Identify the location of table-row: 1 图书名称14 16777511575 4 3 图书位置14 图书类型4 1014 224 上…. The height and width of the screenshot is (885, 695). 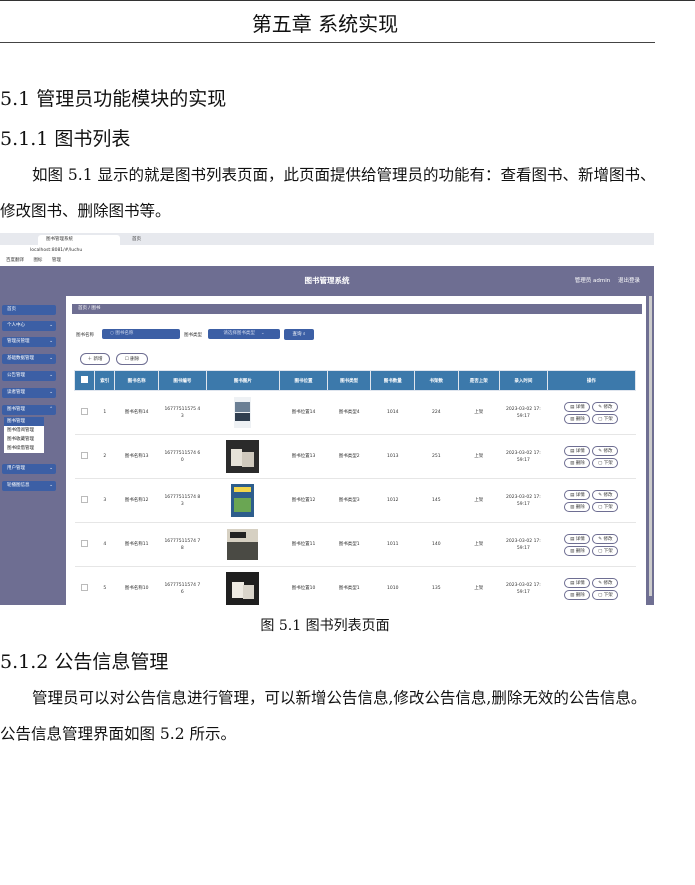
(355, 412).